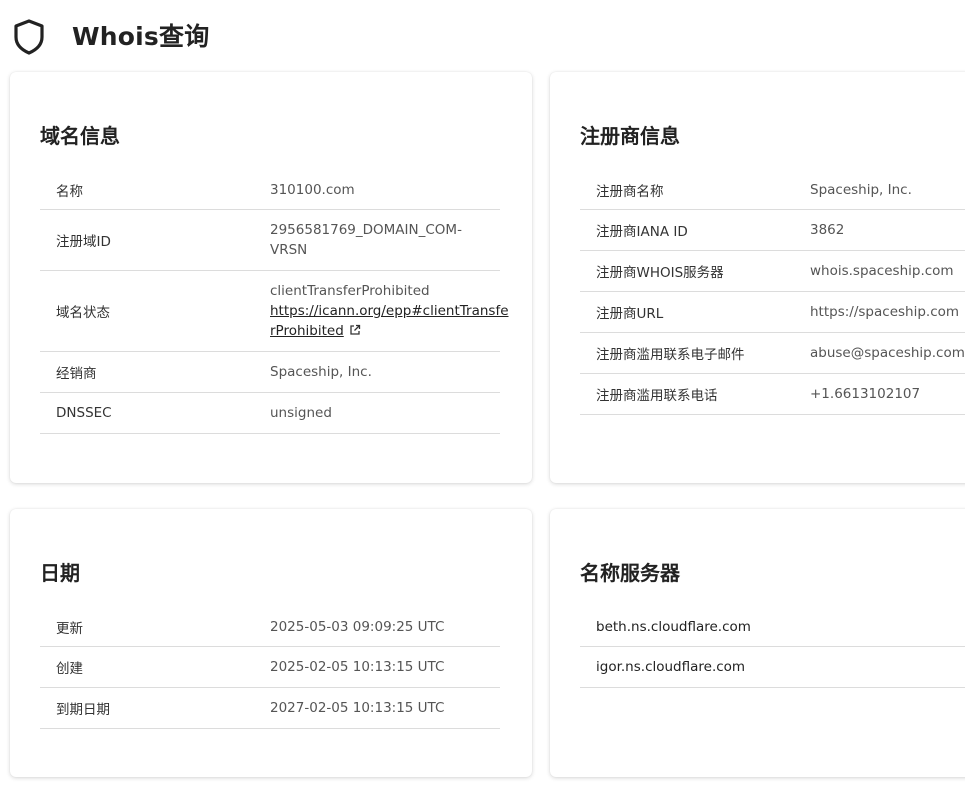  Describe the element at coordinates (657, 396) in the screenshot. I see `row-label: 注册商滥用联系电话` at that location.